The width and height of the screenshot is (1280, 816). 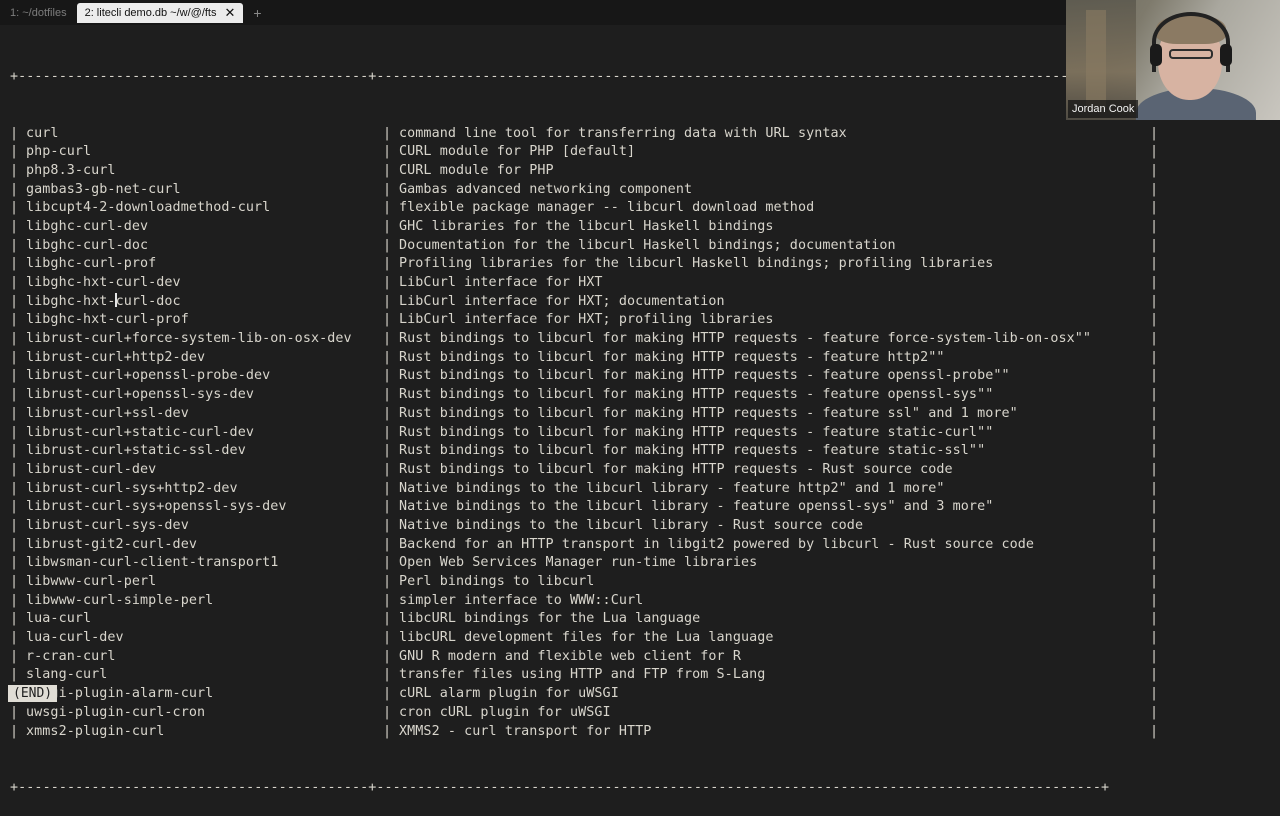 What do you see at coordinates (91, 469) in the screenshot?
I see `package-name-cell: librust-curl-dev` at bounding box center [91, 469].